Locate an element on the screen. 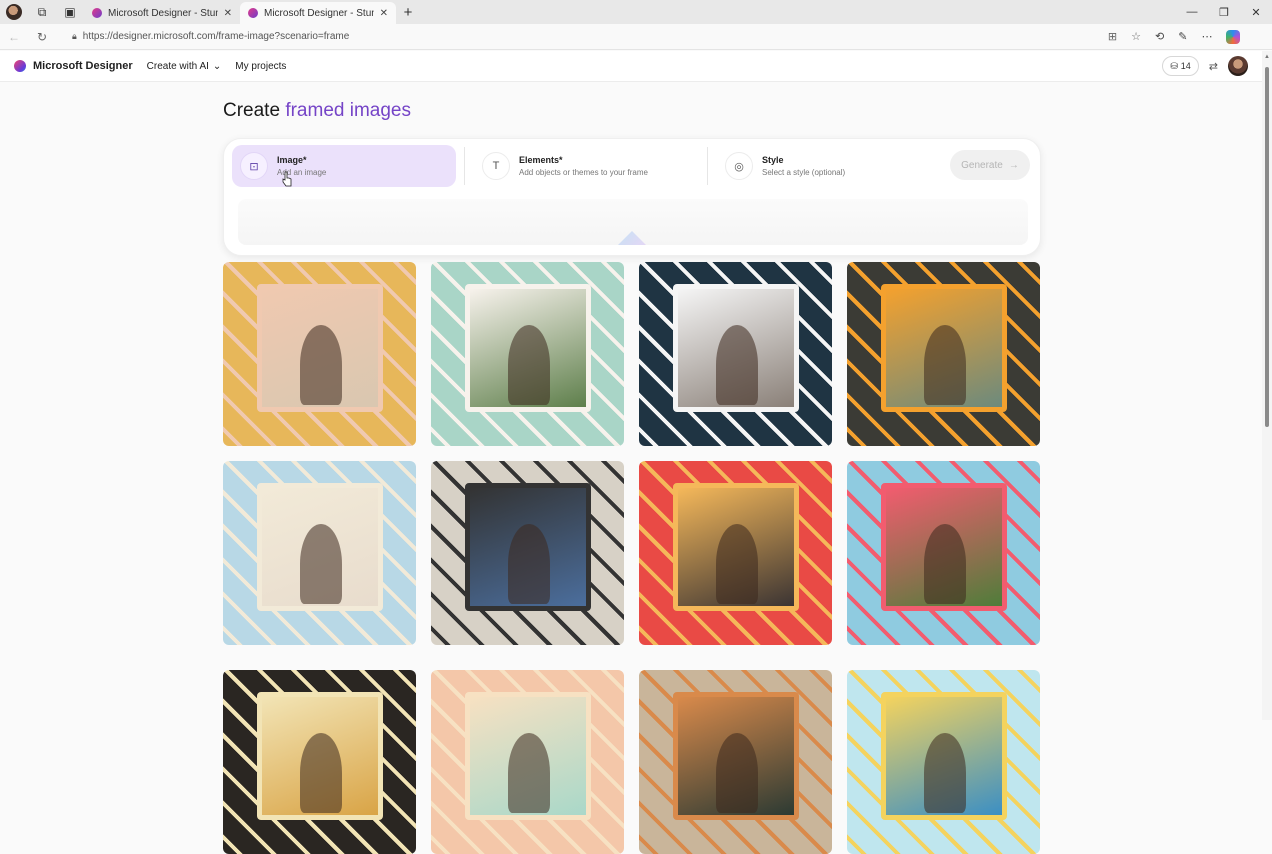  create-with-ai-label: Create with AI is located at coordinates (177, 66).